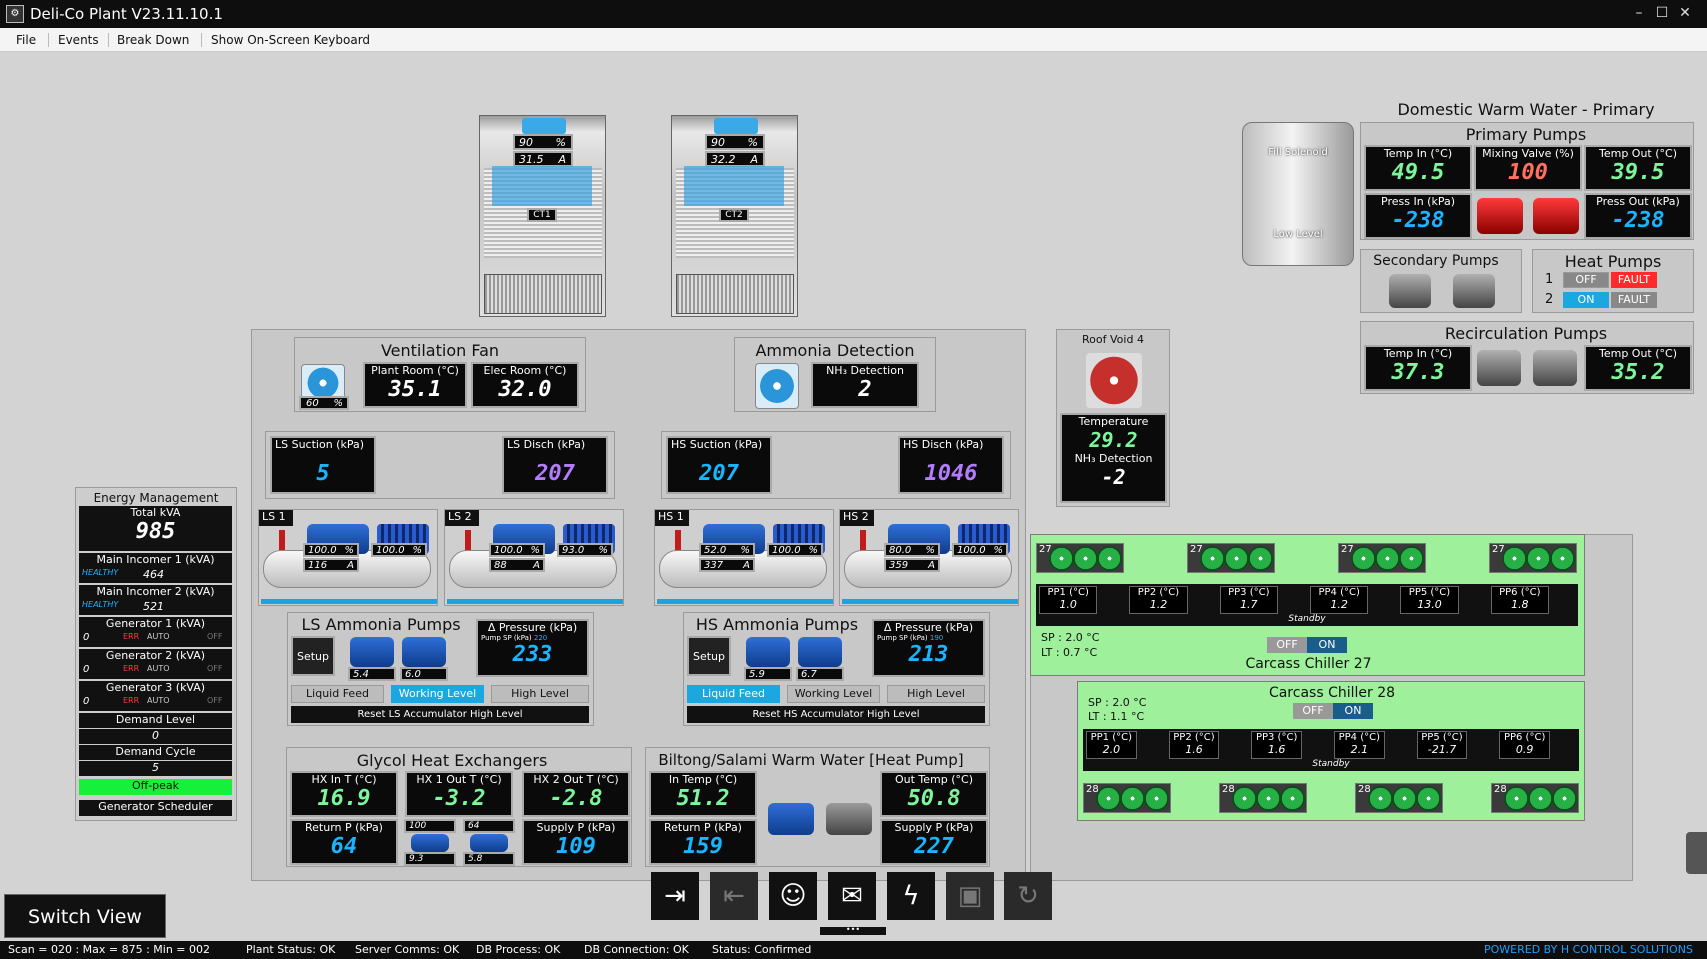  I want to click on side-drawer-handle, so click(1696, 853).